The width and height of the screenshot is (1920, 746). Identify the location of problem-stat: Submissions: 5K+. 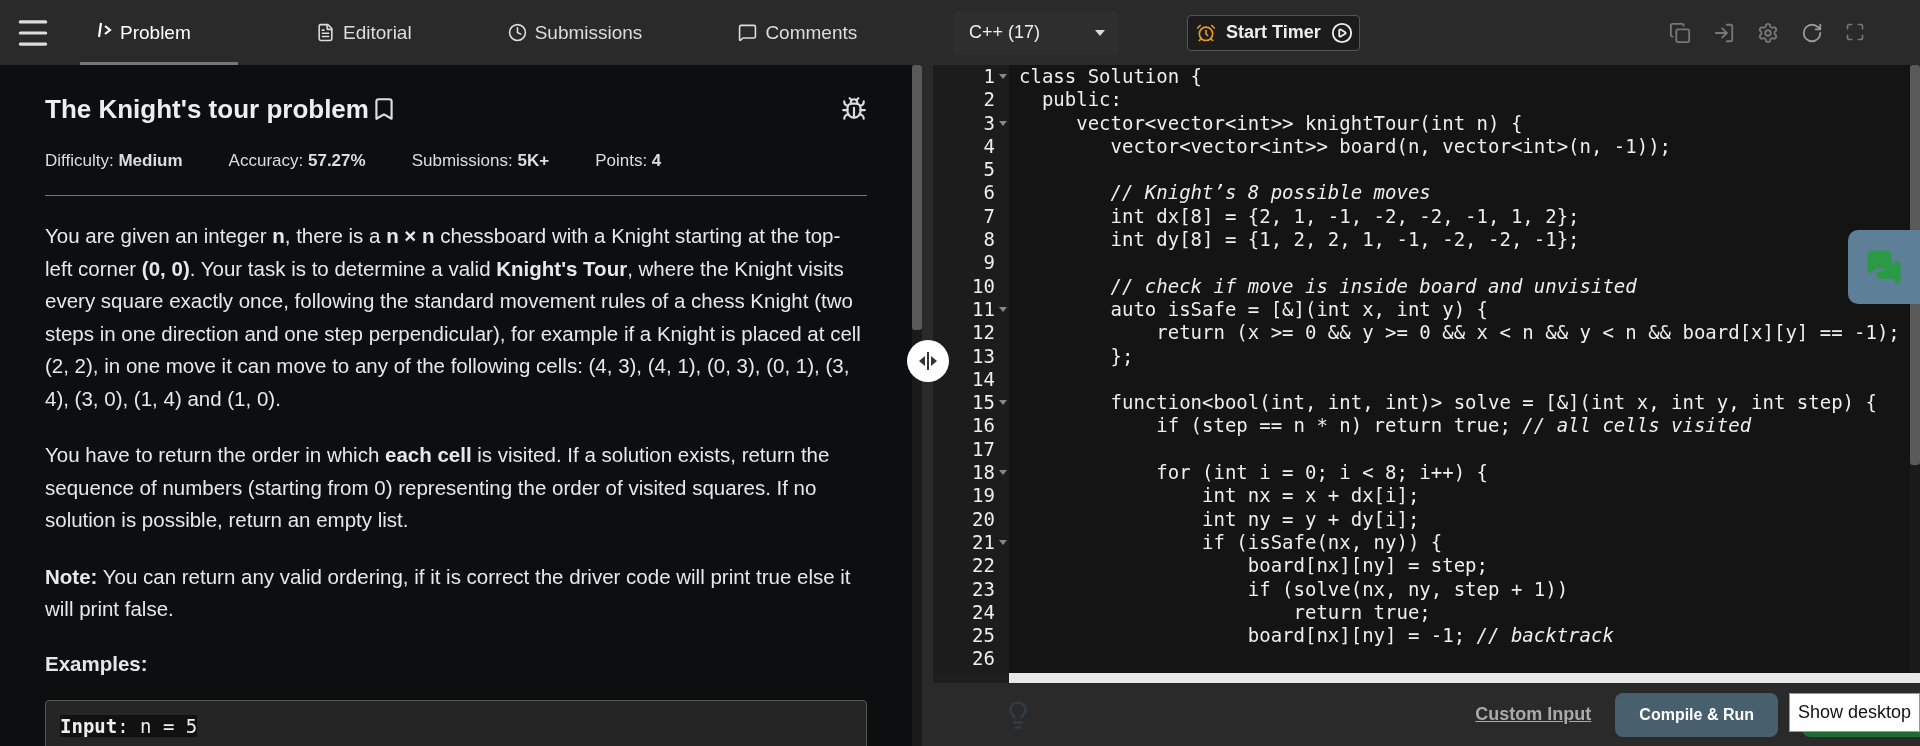
(480, 161).